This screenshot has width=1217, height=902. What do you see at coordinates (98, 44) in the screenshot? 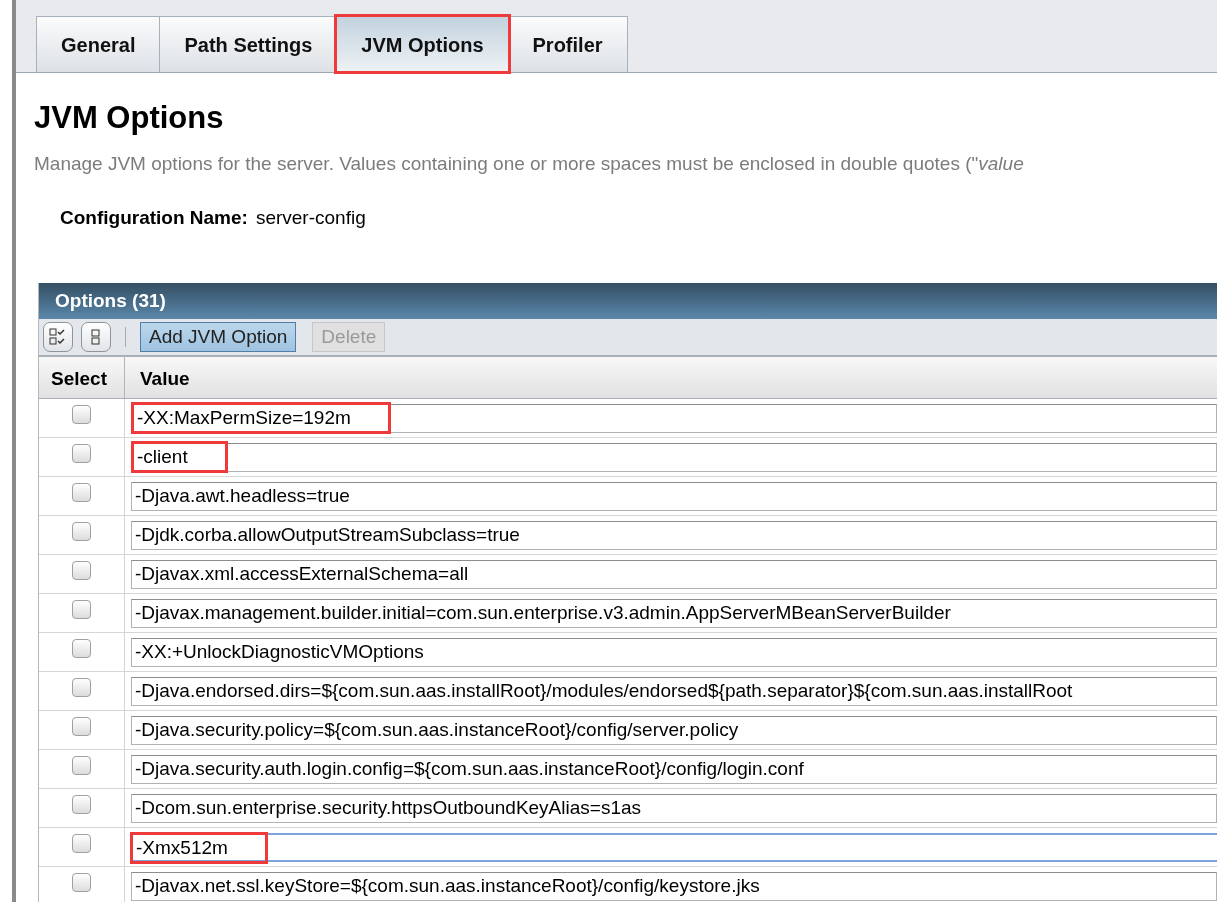
I see `tab: General` at bounding box center [98, 44].